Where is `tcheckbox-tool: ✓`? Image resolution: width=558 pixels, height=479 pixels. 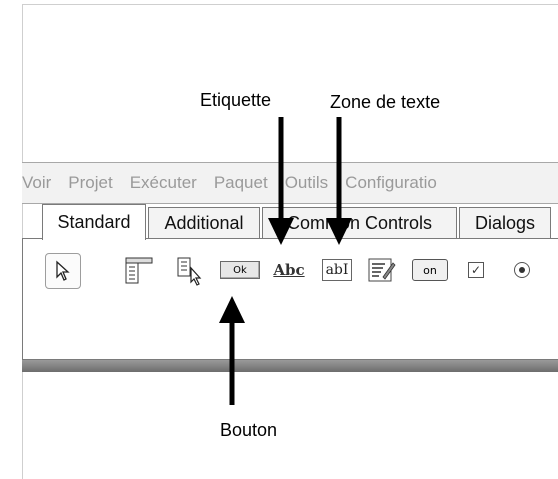
tcheckbox-tool: ✓ is located at coordinates (476, 270).